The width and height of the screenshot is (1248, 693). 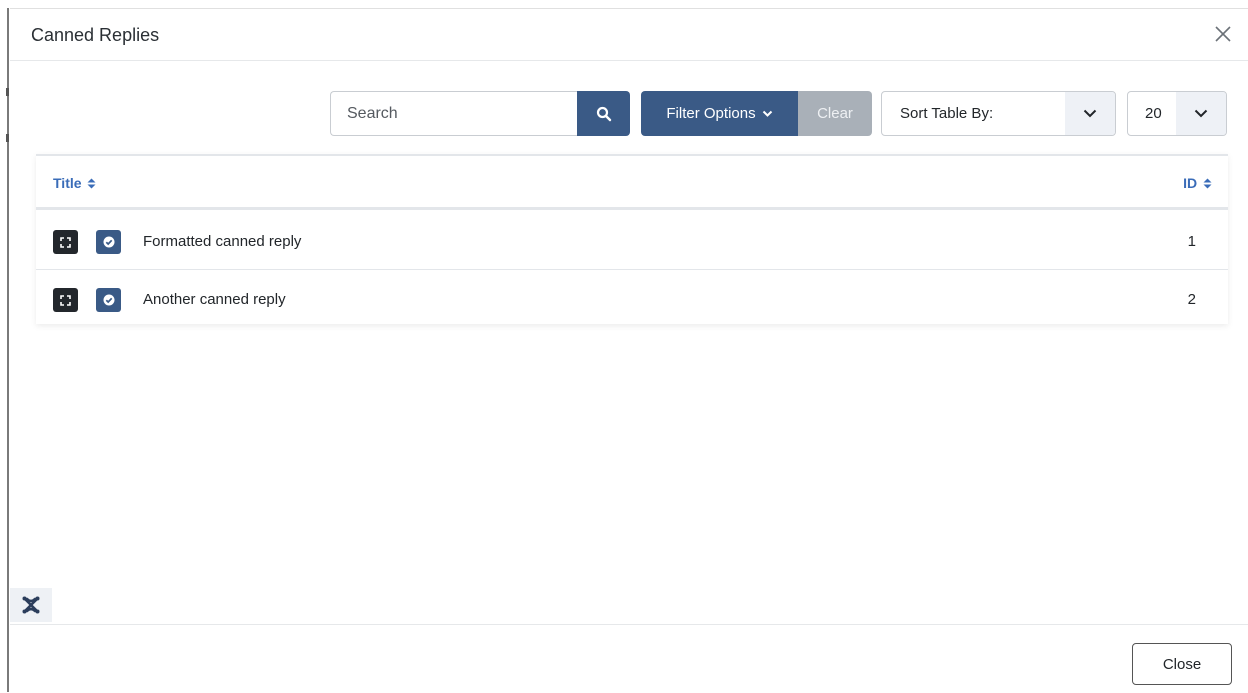 I want to click on column-header-title: Title, so click(x=74, y=183).